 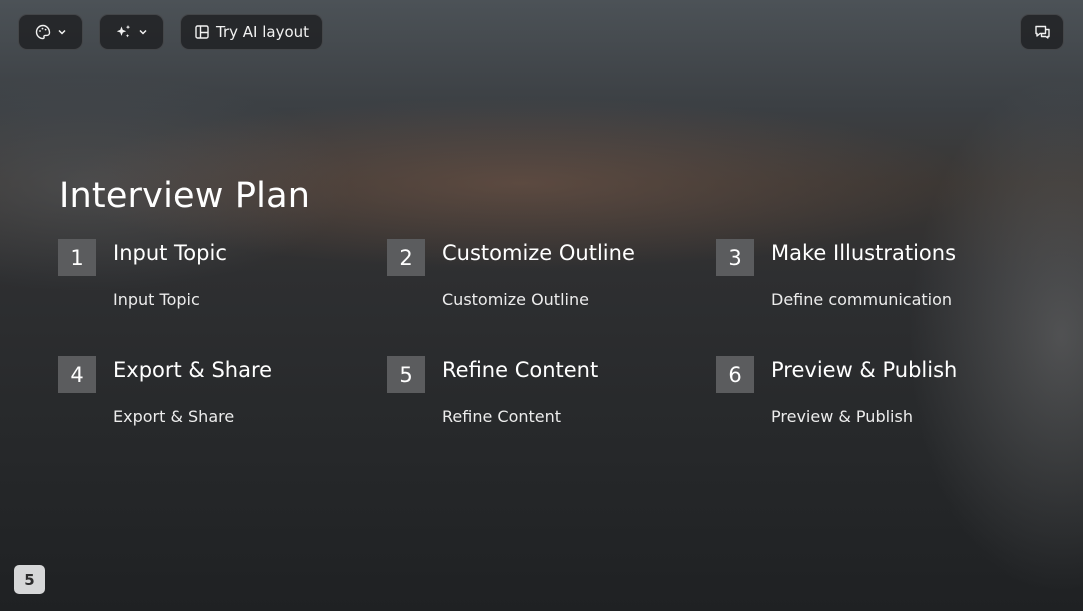 What do you see at coordinates (515, 299) in the screenshot?
I see `step-description: Customize Outline` at bounding box center [515, 299].